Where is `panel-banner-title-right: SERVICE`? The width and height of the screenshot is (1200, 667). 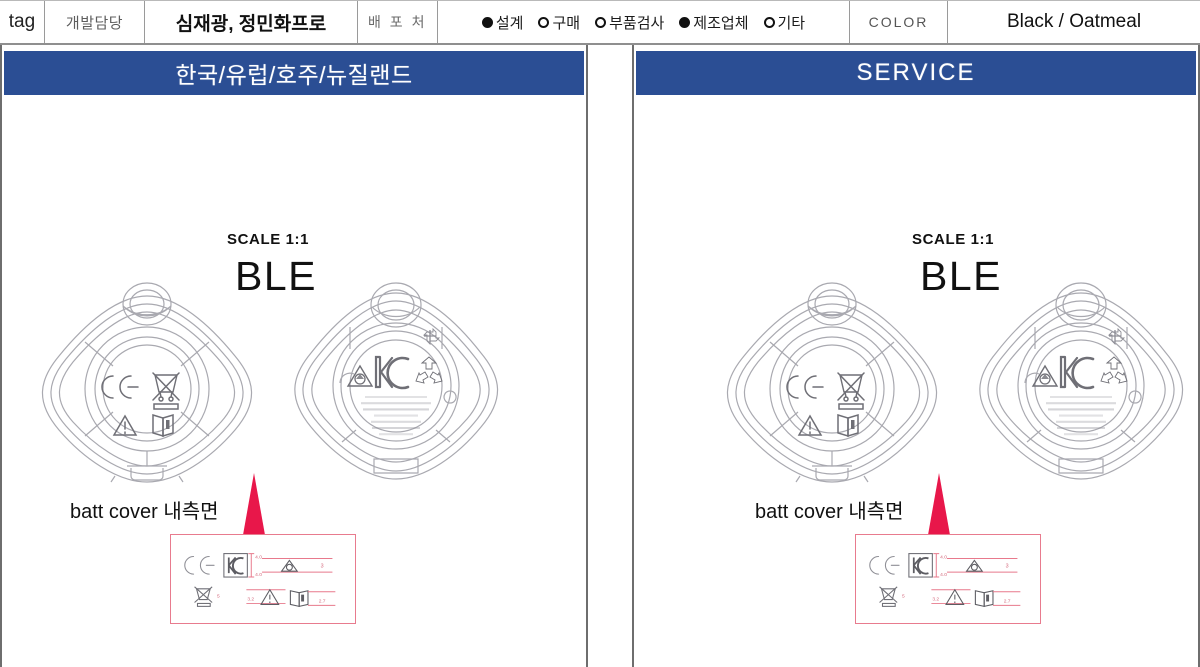 panel-banner-title-right: SERVICE is located at coordinates (916, 72).